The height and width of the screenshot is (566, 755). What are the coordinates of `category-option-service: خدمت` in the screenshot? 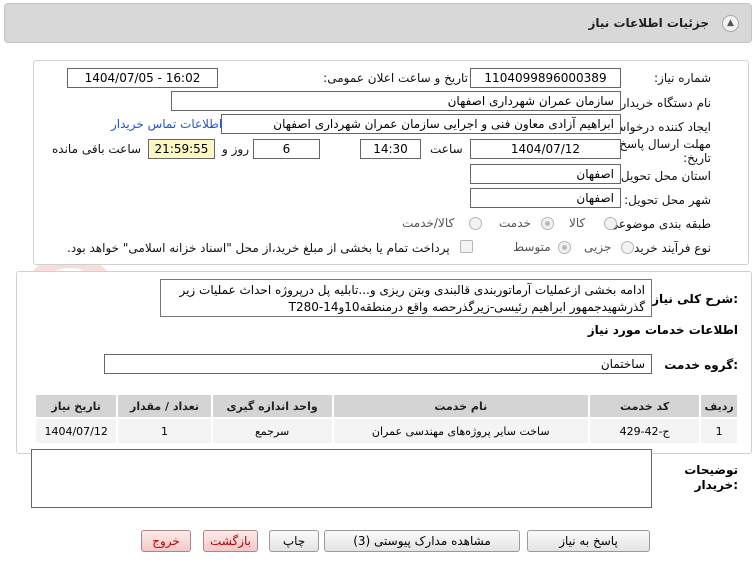 It's located at (515, 223).